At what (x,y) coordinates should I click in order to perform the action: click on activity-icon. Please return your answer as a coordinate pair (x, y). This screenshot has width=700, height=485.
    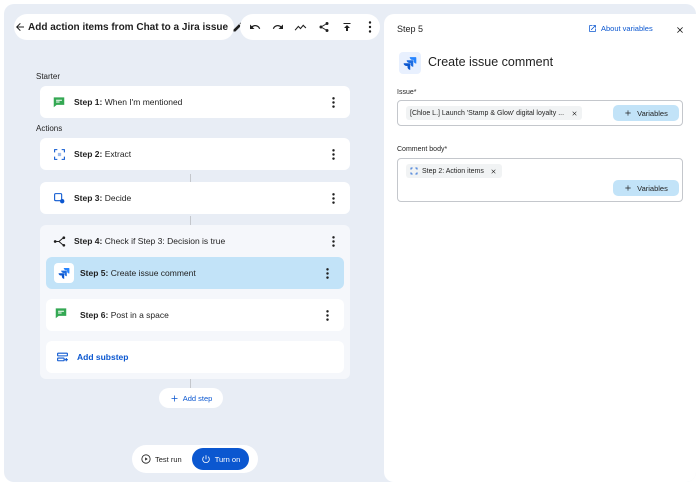
    Looking at the image, I should click on (300, 27).